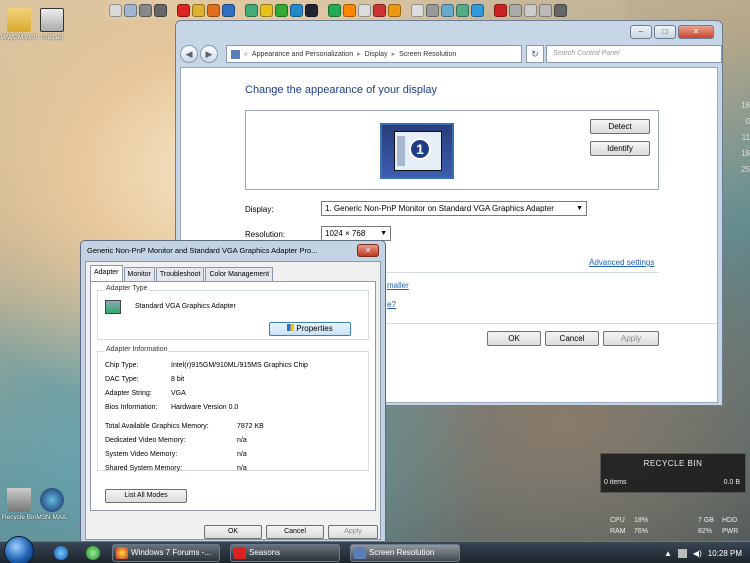 The image size is (750, 563). I want to click on refresh-icon: ↻, so click(535, 54).